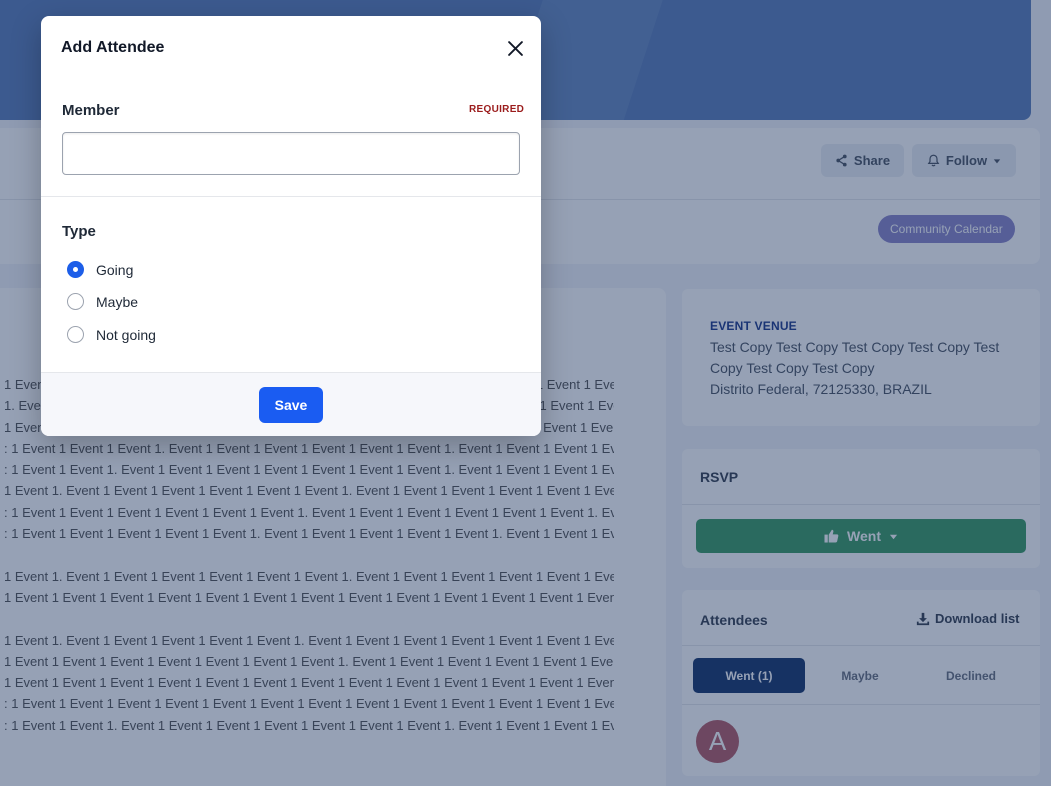 Image resolution: width=1051 pixels, height=786 pixels. I want to click on radio-label-maybe: Maybe, so click(117, 301).